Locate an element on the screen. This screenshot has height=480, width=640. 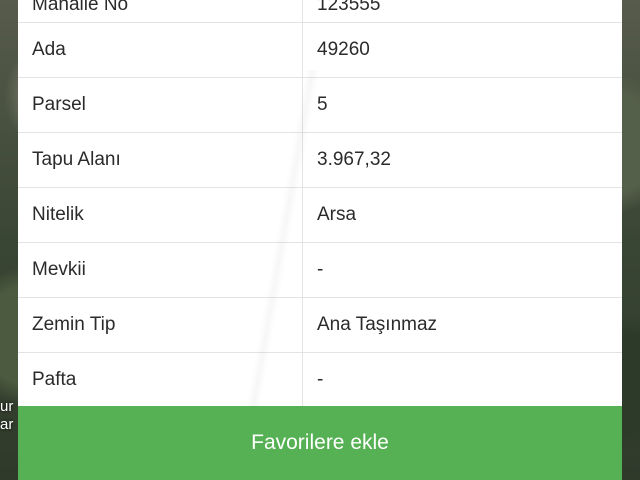
table-row-mevkii: Mevkii - is located at coordinates (320, 270).